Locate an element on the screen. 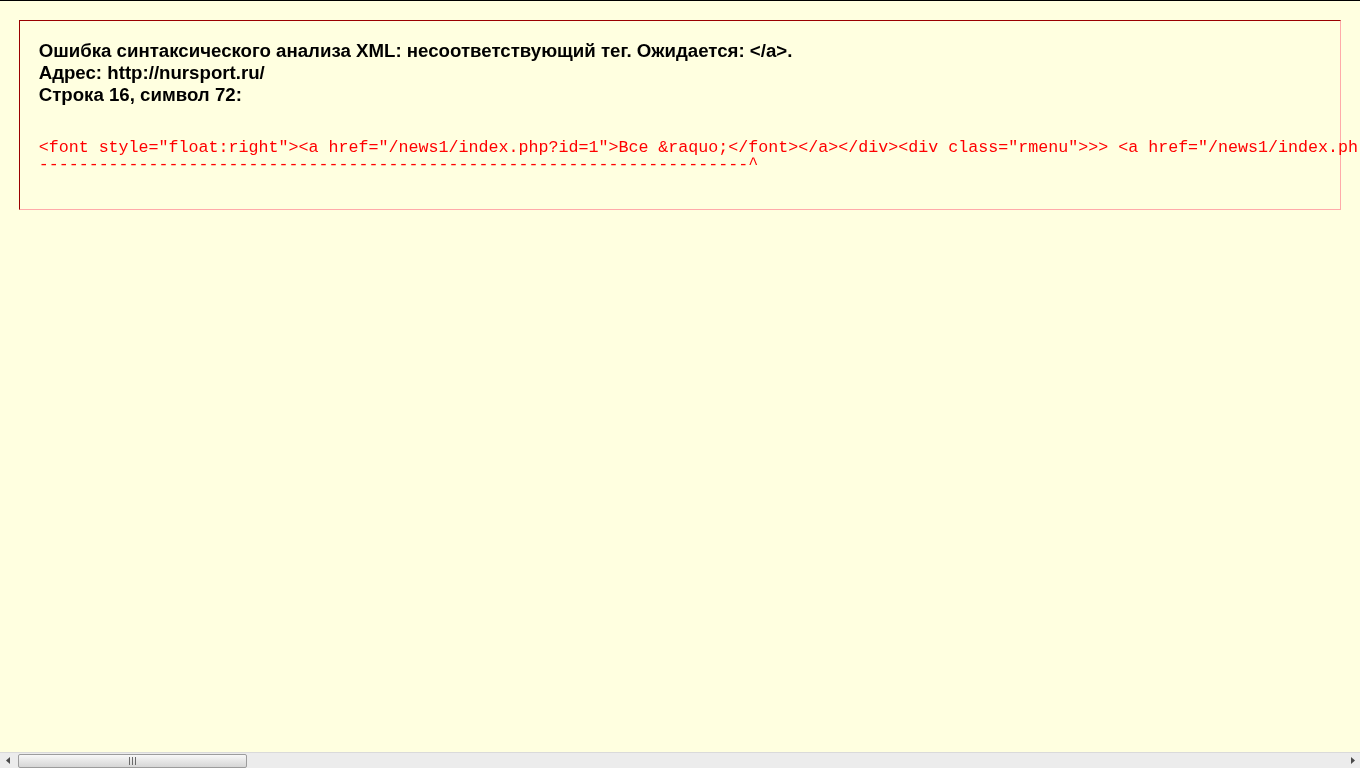 The width and height of the screenshot is (1360, 768). source-code-line: <font style="float:right"><a href="/news1/index.php?id=1">Все &raquo;</font></a></div><div class="rmenu">>> <a href="/news1/index.ph is located at coordinates (698, 147).